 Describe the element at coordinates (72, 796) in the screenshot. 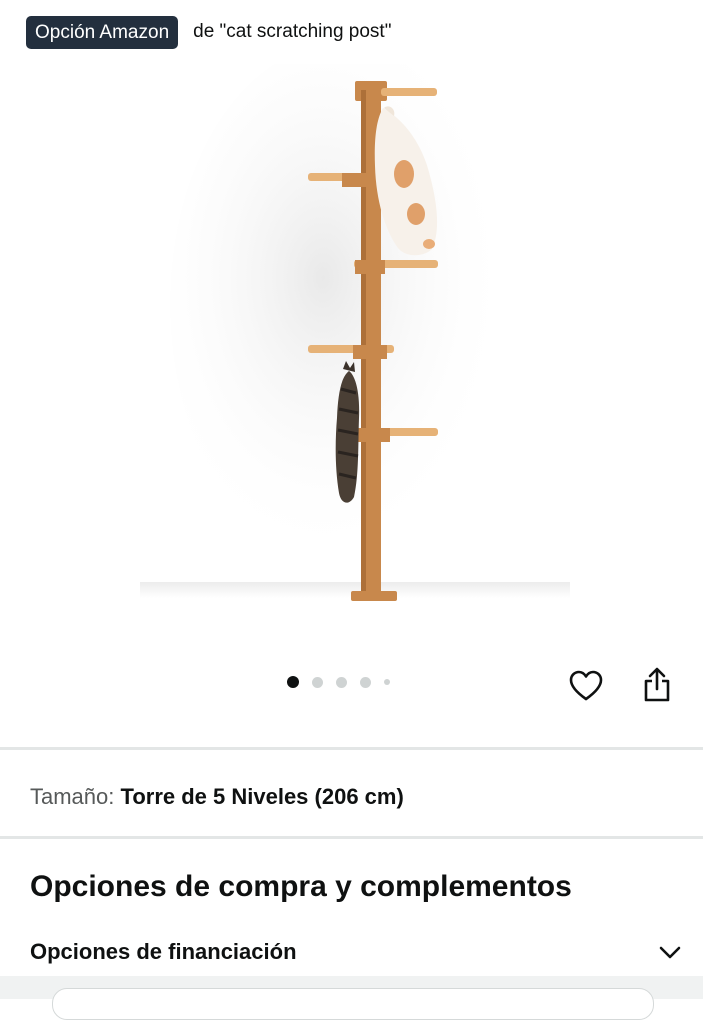

I see `size-label: Tamaño:` at that location.